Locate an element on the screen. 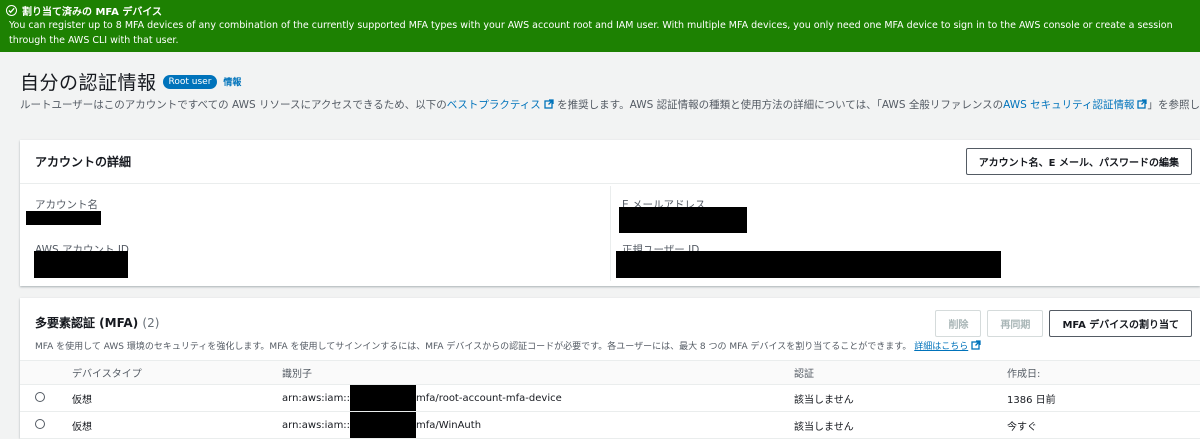  table-header-row: デバイスタイプ 識別子 認証 作成日: is located at coordinates (610, 372).